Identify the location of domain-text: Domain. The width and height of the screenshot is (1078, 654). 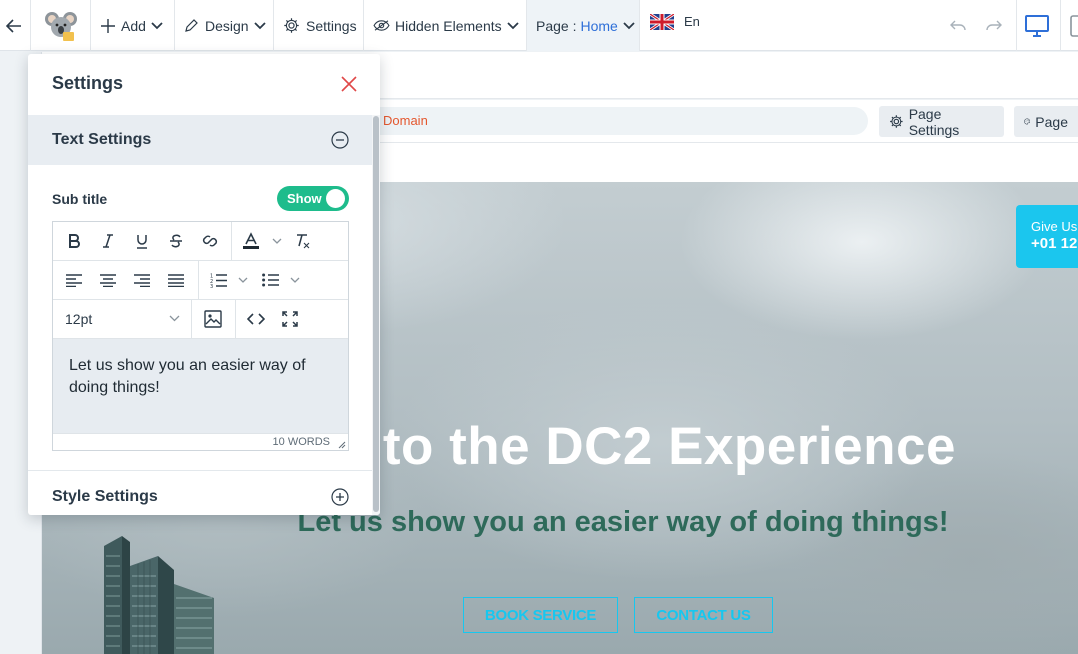
(405, 120).